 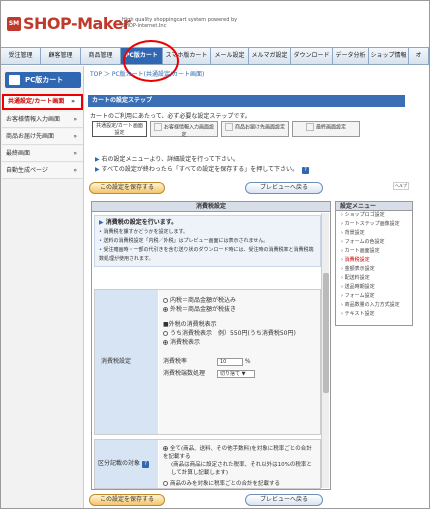 What do you see at coordinates (165, 309) in the screenshot?
I see `radio-exclusive` at bounding box center [165, 309].